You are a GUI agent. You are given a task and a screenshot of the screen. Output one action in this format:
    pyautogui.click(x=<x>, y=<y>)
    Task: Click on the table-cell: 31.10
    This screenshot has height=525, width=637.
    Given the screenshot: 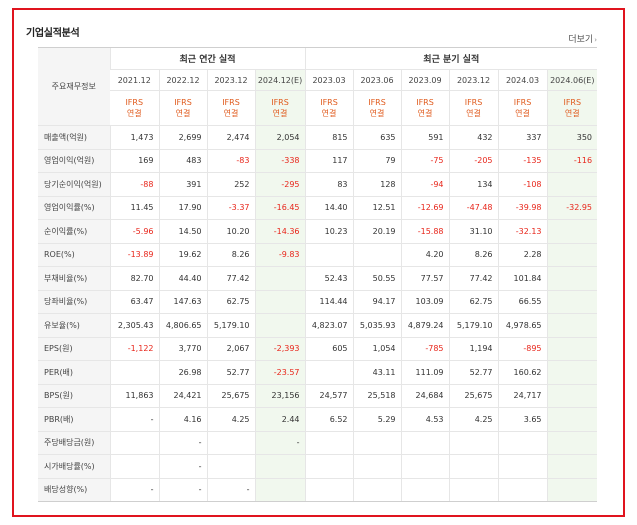 What is the action you would take?
    pyautogui.click(x=473, y=231)
    